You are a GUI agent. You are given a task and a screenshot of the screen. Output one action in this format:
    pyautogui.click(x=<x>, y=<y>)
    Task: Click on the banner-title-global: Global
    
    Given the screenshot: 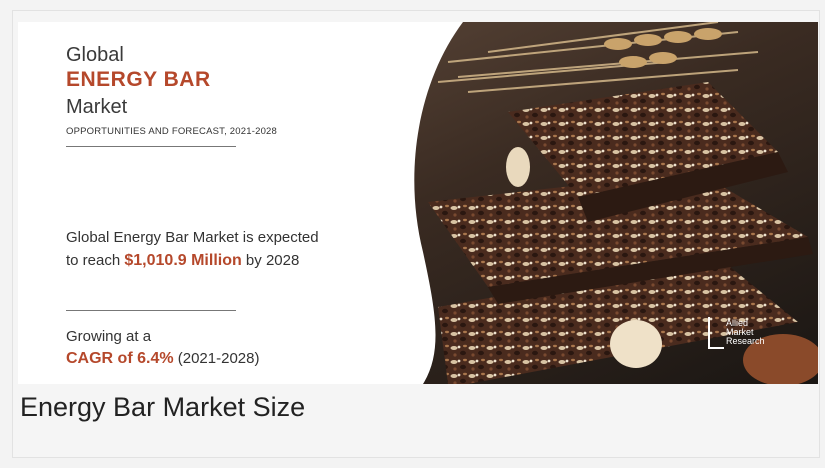 What is the action you would take?
    pyautogui.click(x=95, y=55)
    